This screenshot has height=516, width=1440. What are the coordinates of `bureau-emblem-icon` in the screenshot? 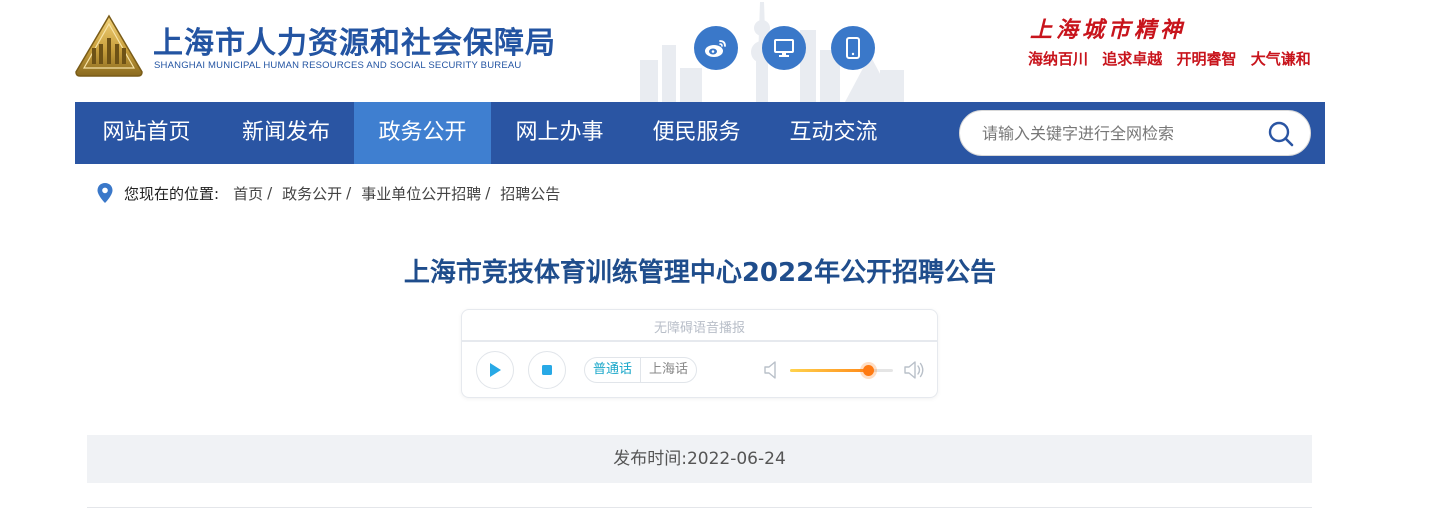 It's located at (109, 46).